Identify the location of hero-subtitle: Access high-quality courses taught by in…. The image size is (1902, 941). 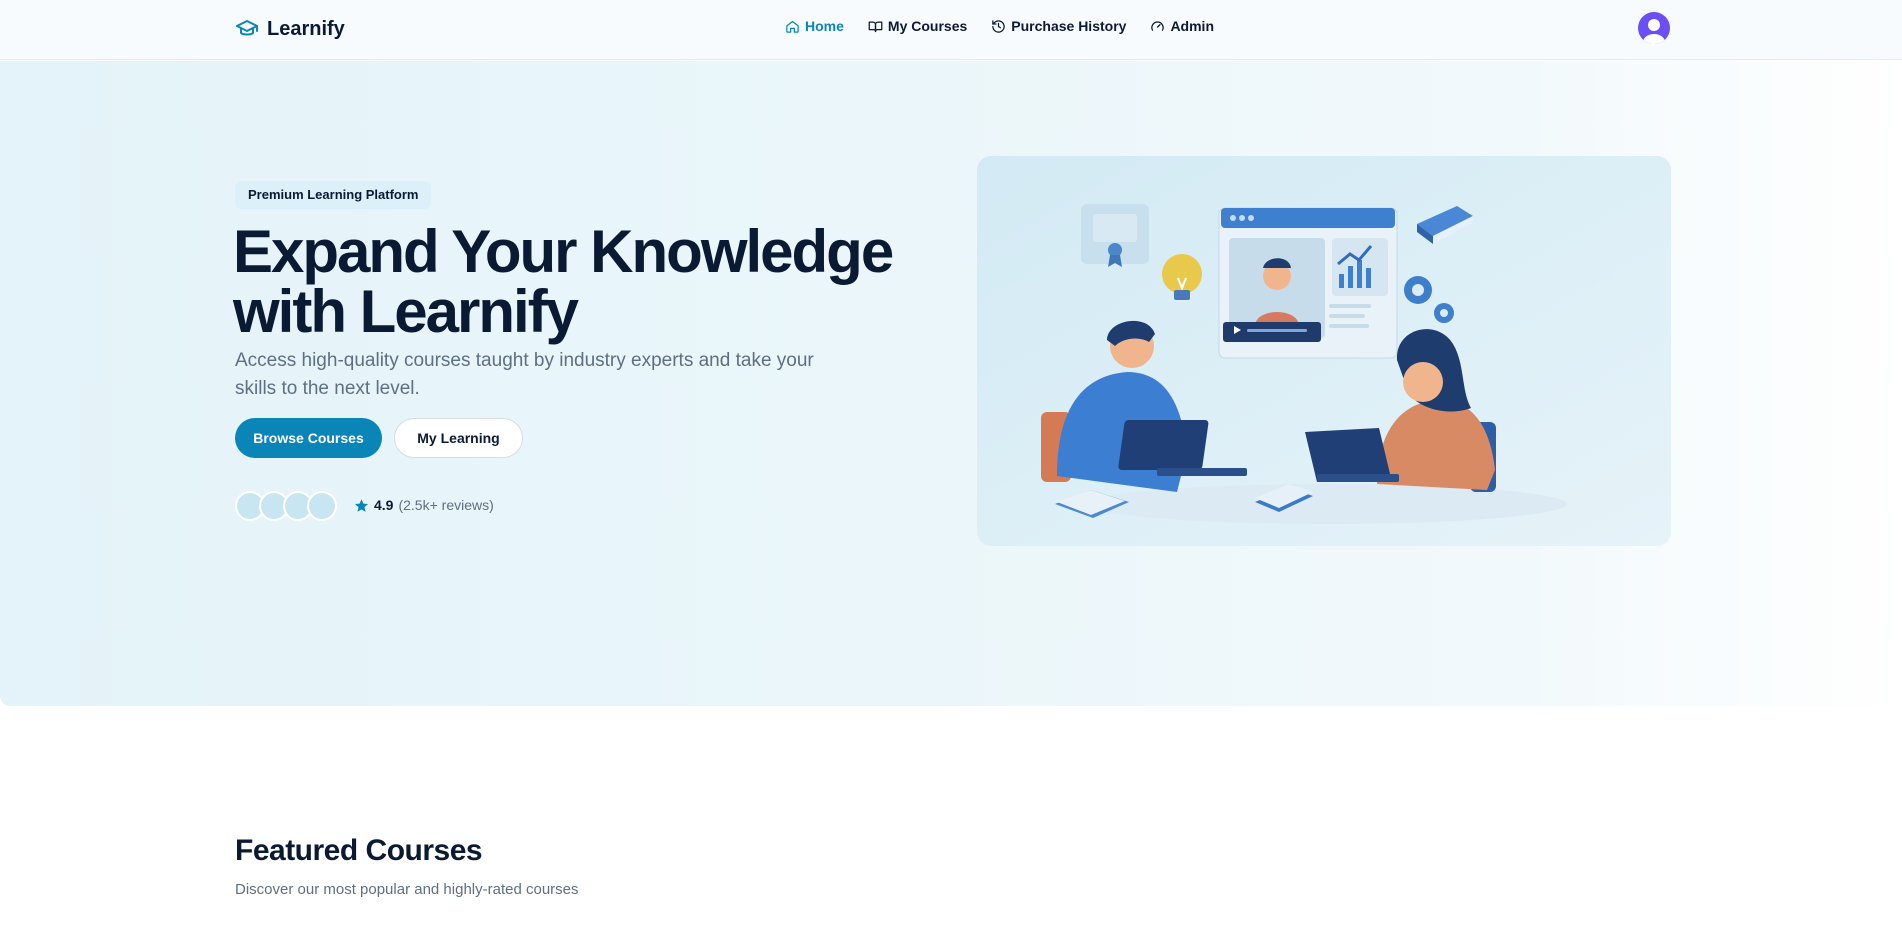
(524, 374).